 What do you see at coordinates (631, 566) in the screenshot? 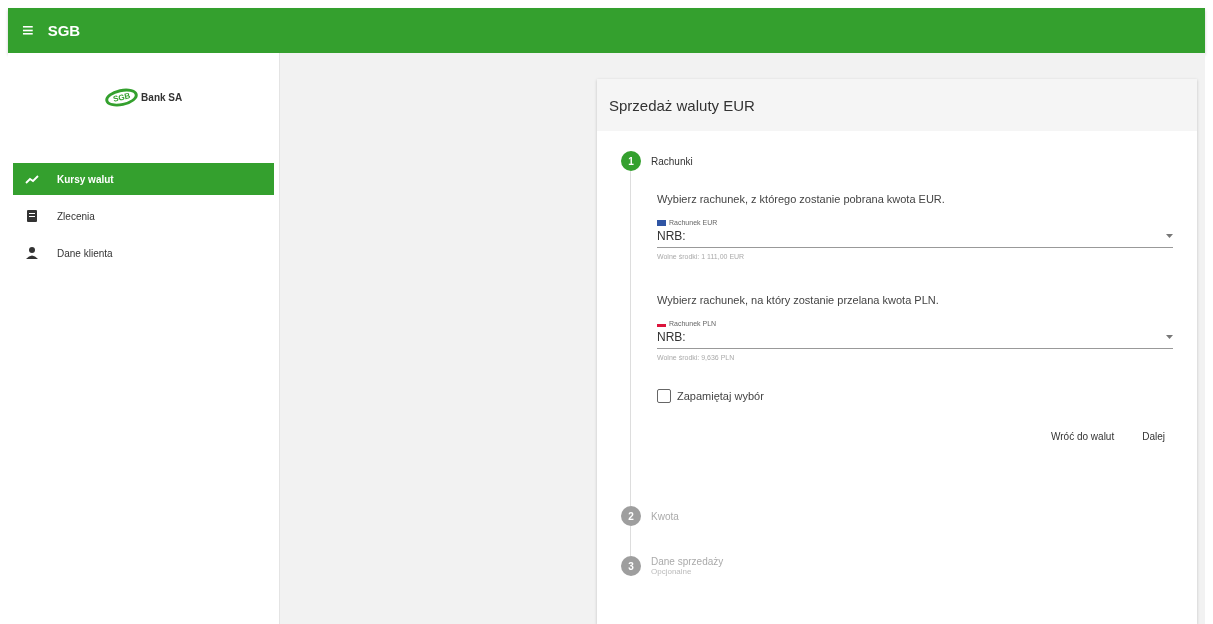
I see `step-number: 3` at bounding box center [631, 566].